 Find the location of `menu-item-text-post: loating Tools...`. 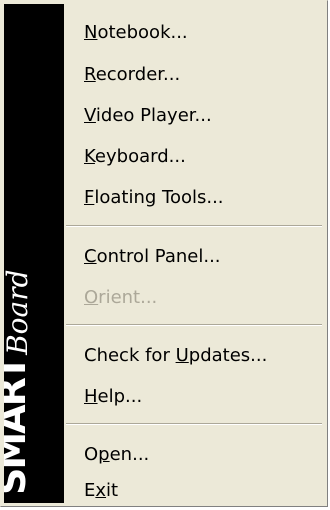

menu-item-text-post: loating Tools... is located at coordinates (159, 197).